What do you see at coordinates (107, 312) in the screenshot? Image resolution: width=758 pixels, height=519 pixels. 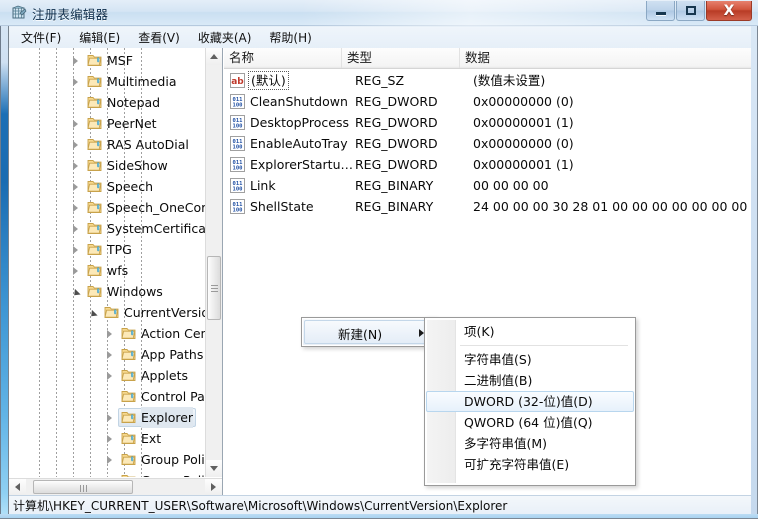 I see `tree-item: CurrentVersion` at bounding box center [107, 312].